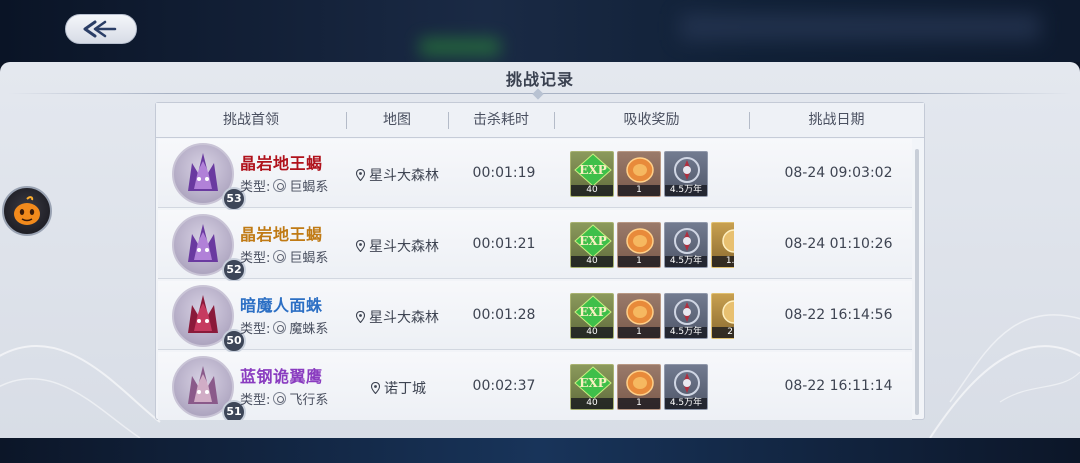  What do you see at coordinates (540, 450) in the screenshot?
I see `bottom-background` at bounding box center [540, 450].